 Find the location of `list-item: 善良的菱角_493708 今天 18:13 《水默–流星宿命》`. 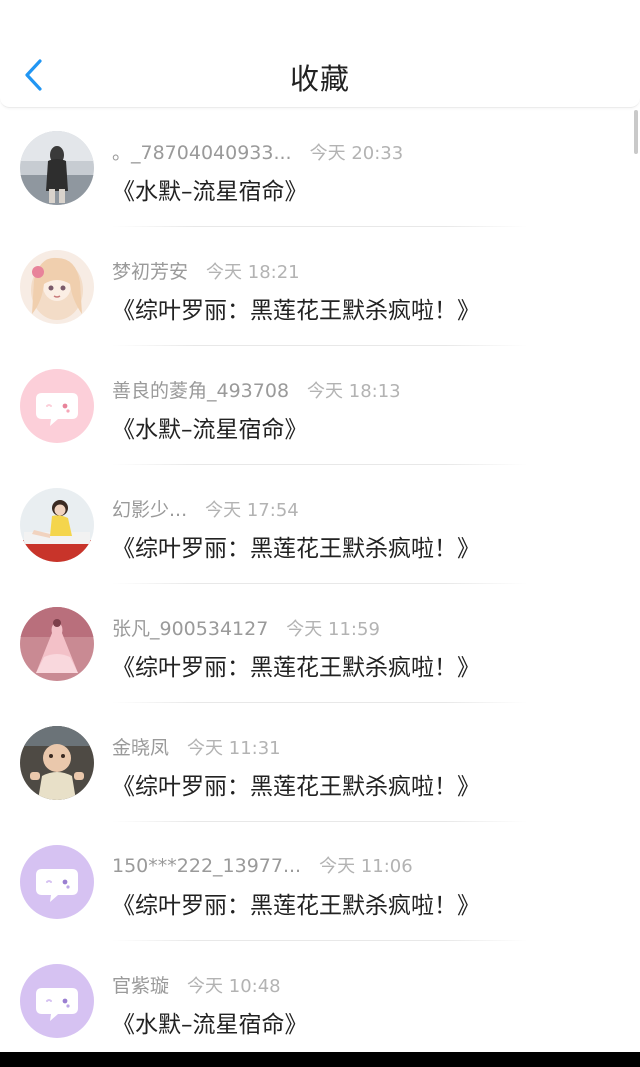

list-item: 善良的菱角_493708 今天 18:13 《水默–流星宿命》 is located at coordinates (320, 405).